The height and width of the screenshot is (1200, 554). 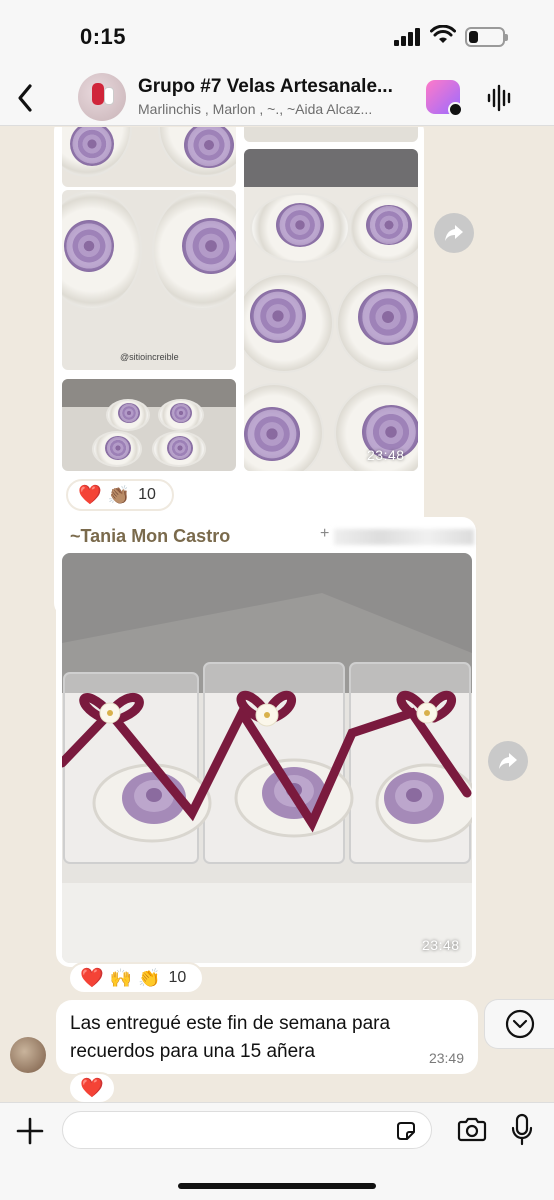 What do you see at coordinates (277, 35) in the screenshot?
I see `status-bar: 0:15` at bounding box center [277, 35].